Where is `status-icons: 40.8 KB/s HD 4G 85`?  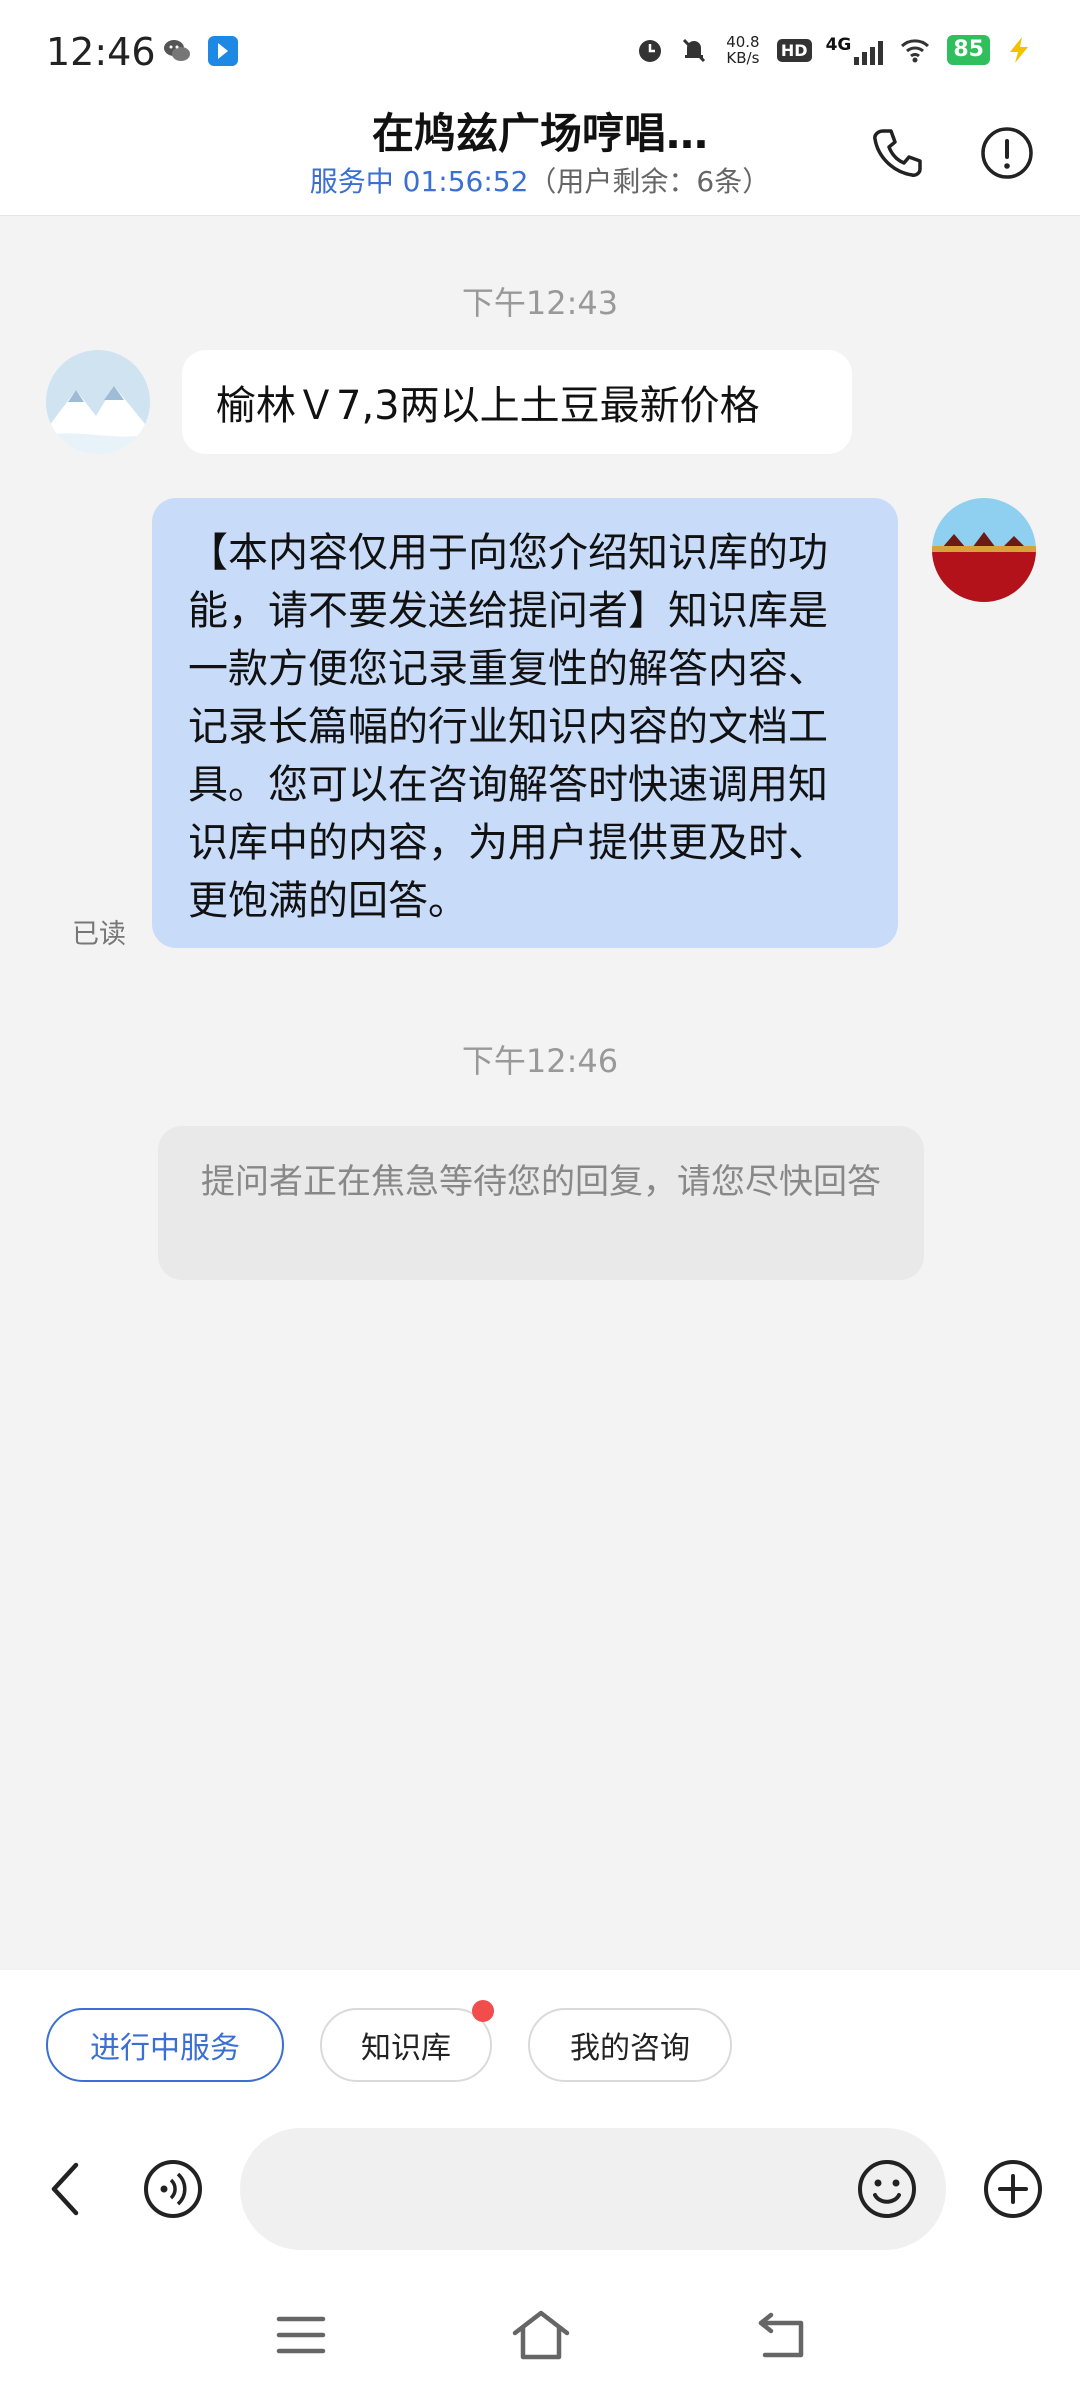
status-icons: 40.8 KB/s HD 4G 85 is located at coordinates (834, 50).